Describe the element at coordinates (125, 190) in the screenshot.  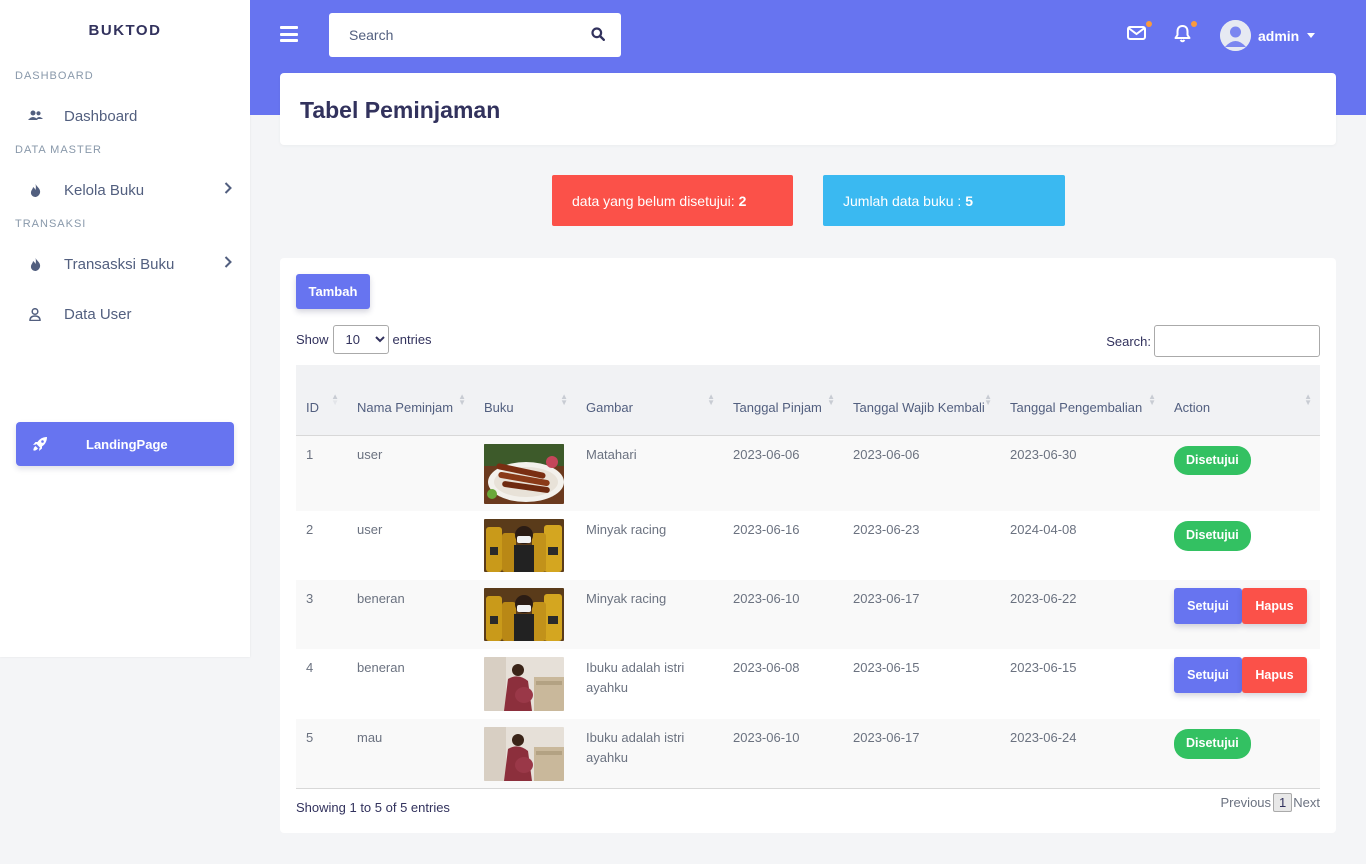
I see `sidebar-item-kelola-buku: Kelola Buku` at that location.